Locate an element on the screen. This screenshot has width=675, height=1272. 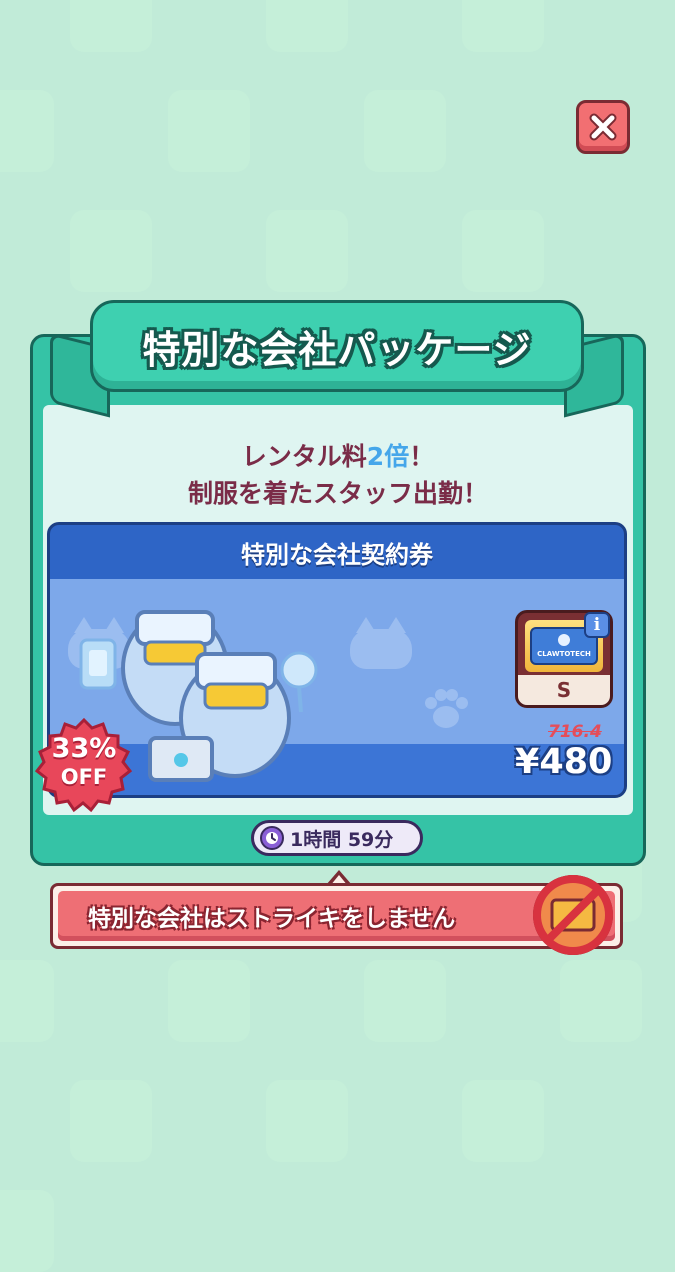
original-price: 716.4 is located at coordinates (575, 732).